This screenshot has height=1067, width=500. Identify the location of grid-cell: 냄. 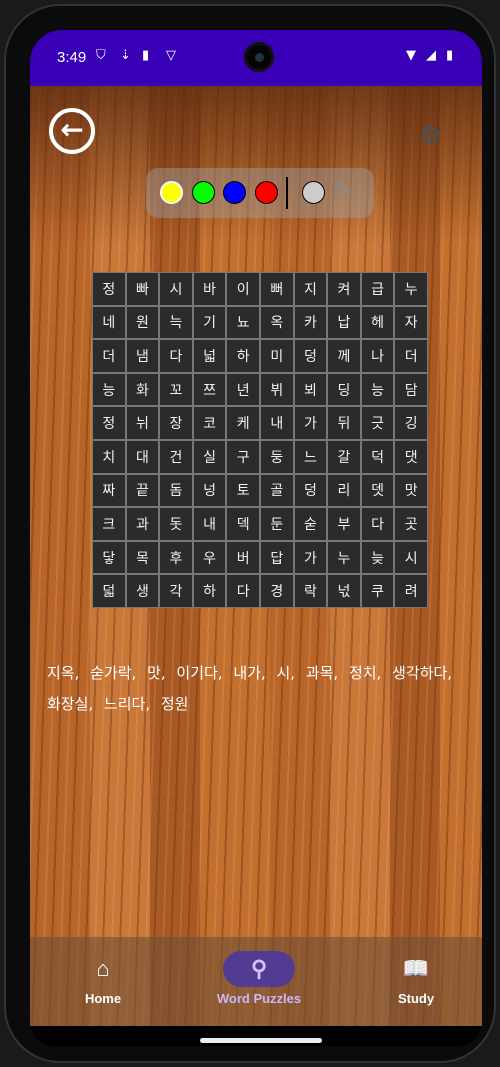
(142, 356).